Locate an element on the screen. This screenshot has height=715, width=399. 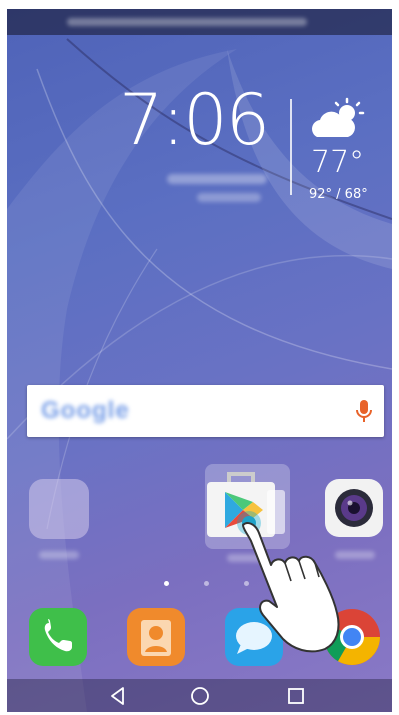
date-text-blurred is located at coordinates (217, 179).